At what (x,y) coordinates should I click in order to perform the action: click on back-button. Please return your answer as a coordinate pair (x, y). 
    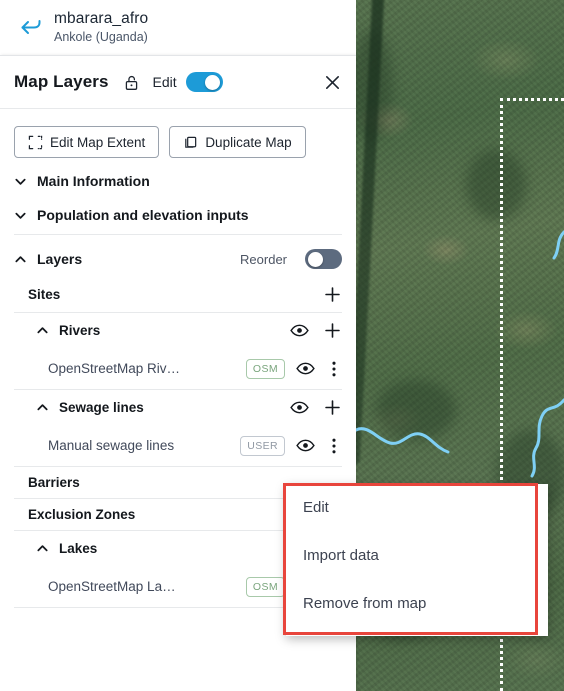
    Looking at the image, I should click on (31, 28).